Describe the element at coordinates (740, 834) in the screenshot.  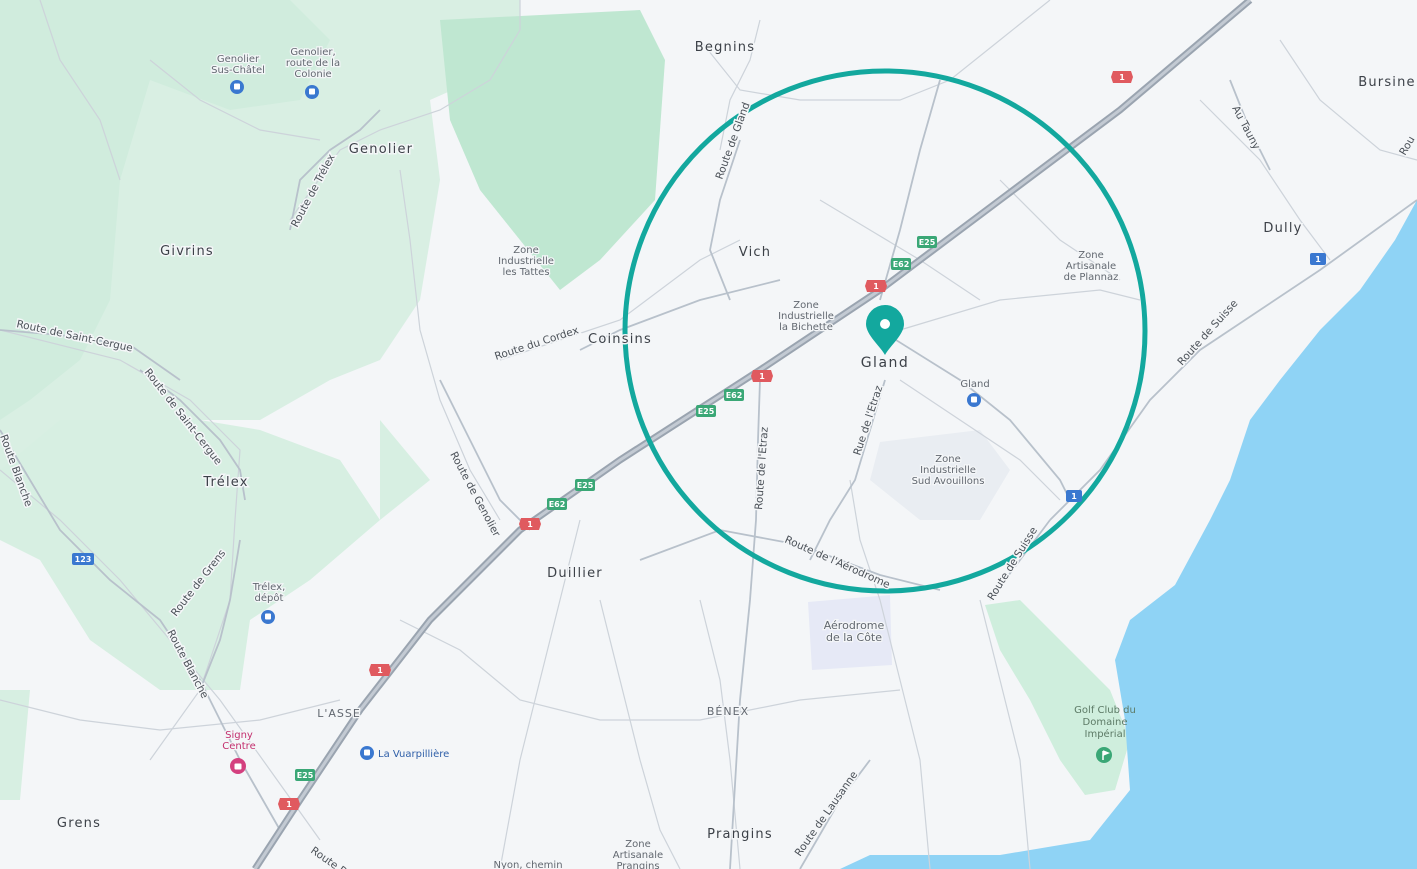
I see `place-prangins: Prangins` at that location.